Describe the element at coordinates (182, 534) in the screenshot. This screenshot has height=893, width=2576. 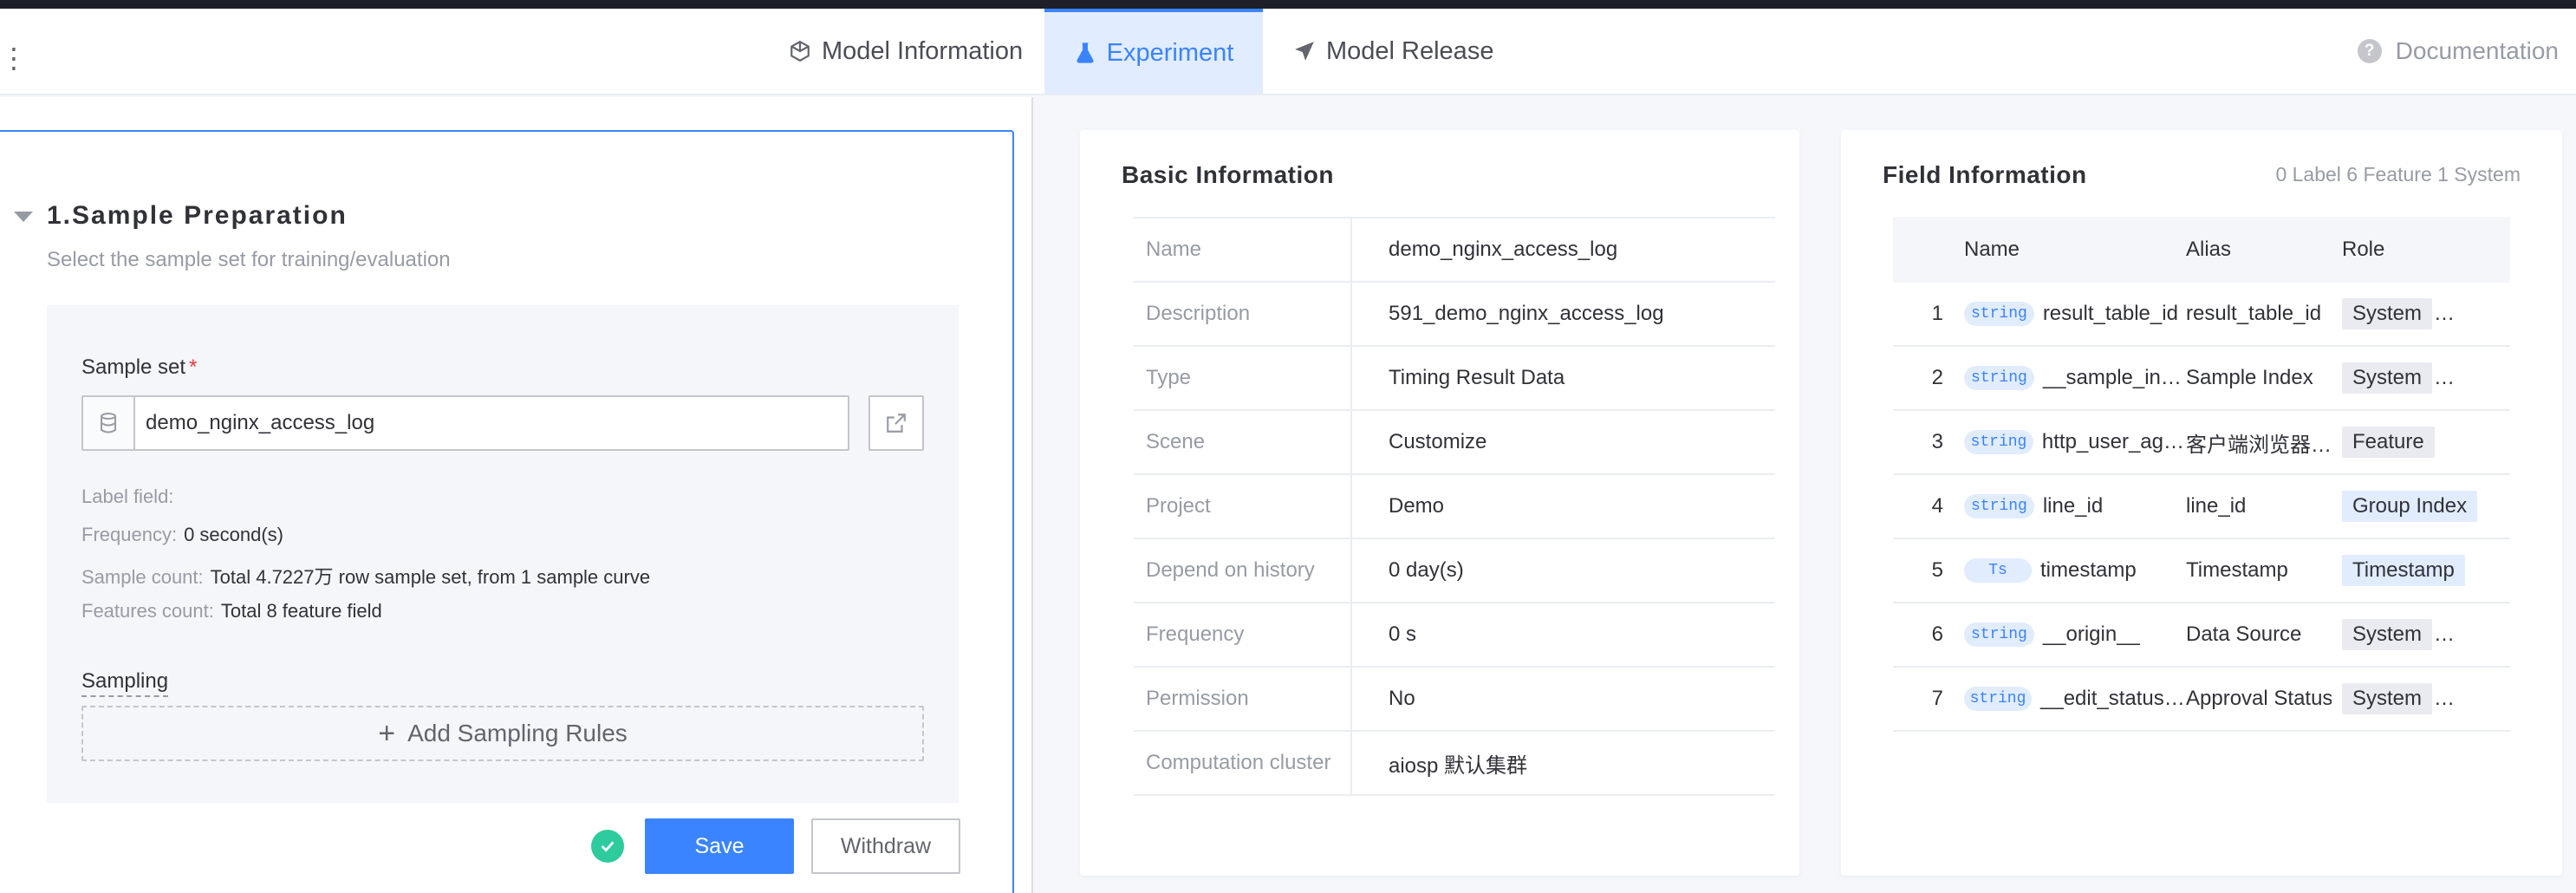
I see `frequency-line: Frequency: 0 second(s)` at that location.